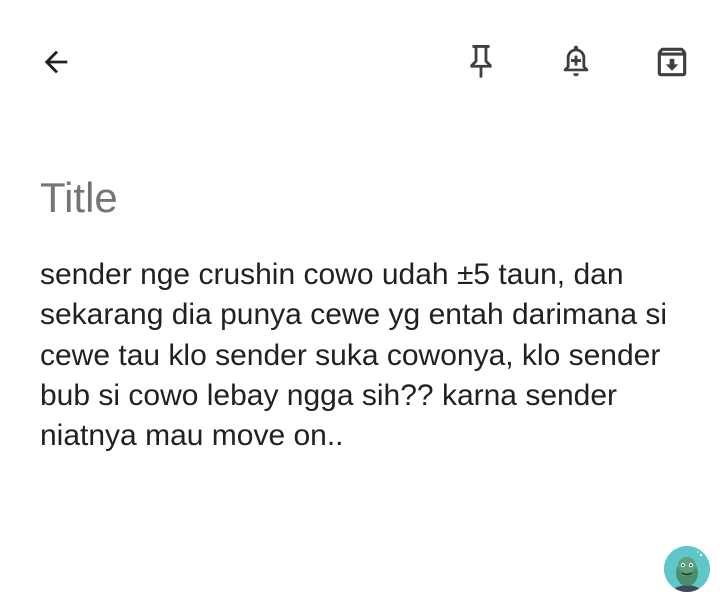 This screenshot has width=720, height=601. What do you see at coordinates (360, 198) in the screenshot?
I see `note-title-input` at bounding box center [360, 198].